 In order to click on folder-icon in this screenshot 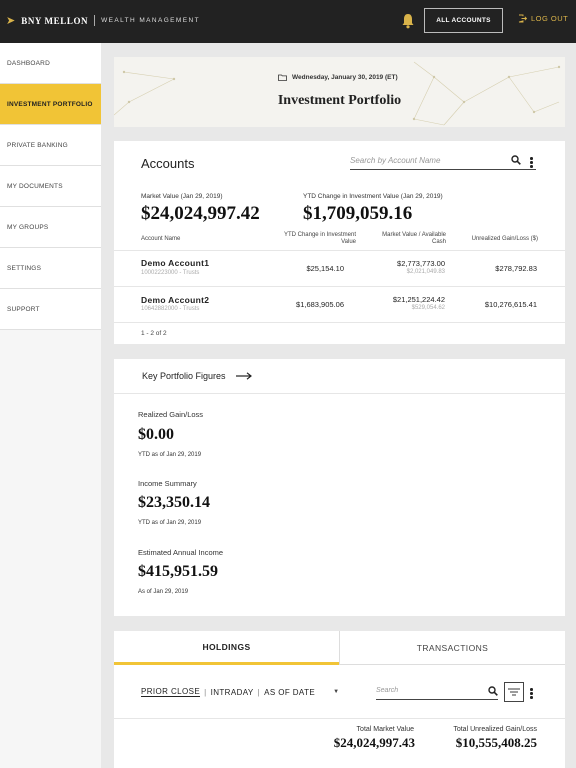, I will do `click(282, 77)`.